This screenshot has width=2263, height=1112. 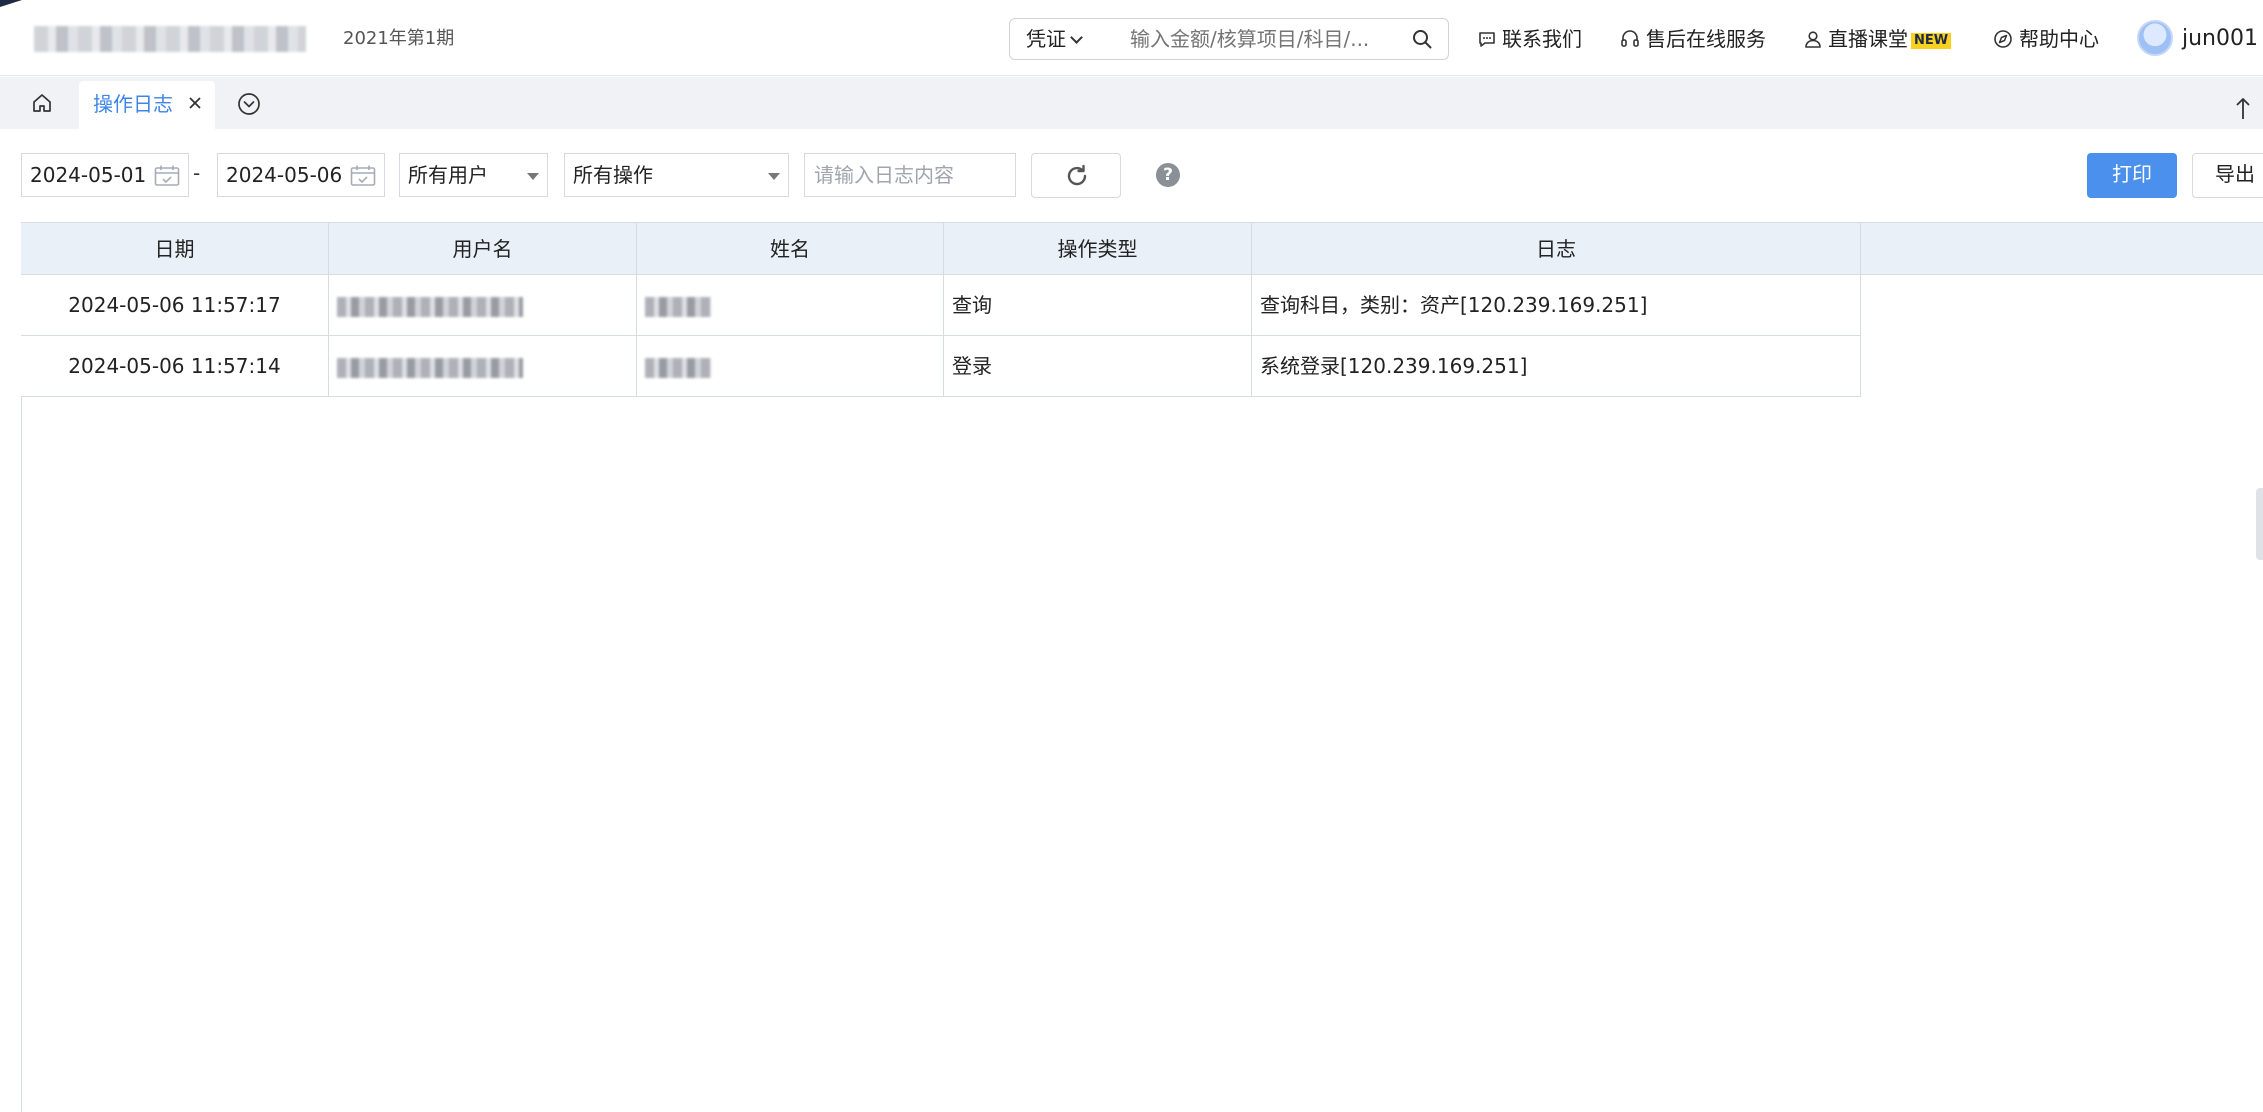 What do you see at coordinates (195, 103) in the screenshot?
I see `close-icon` at bounding box center [195, 103].